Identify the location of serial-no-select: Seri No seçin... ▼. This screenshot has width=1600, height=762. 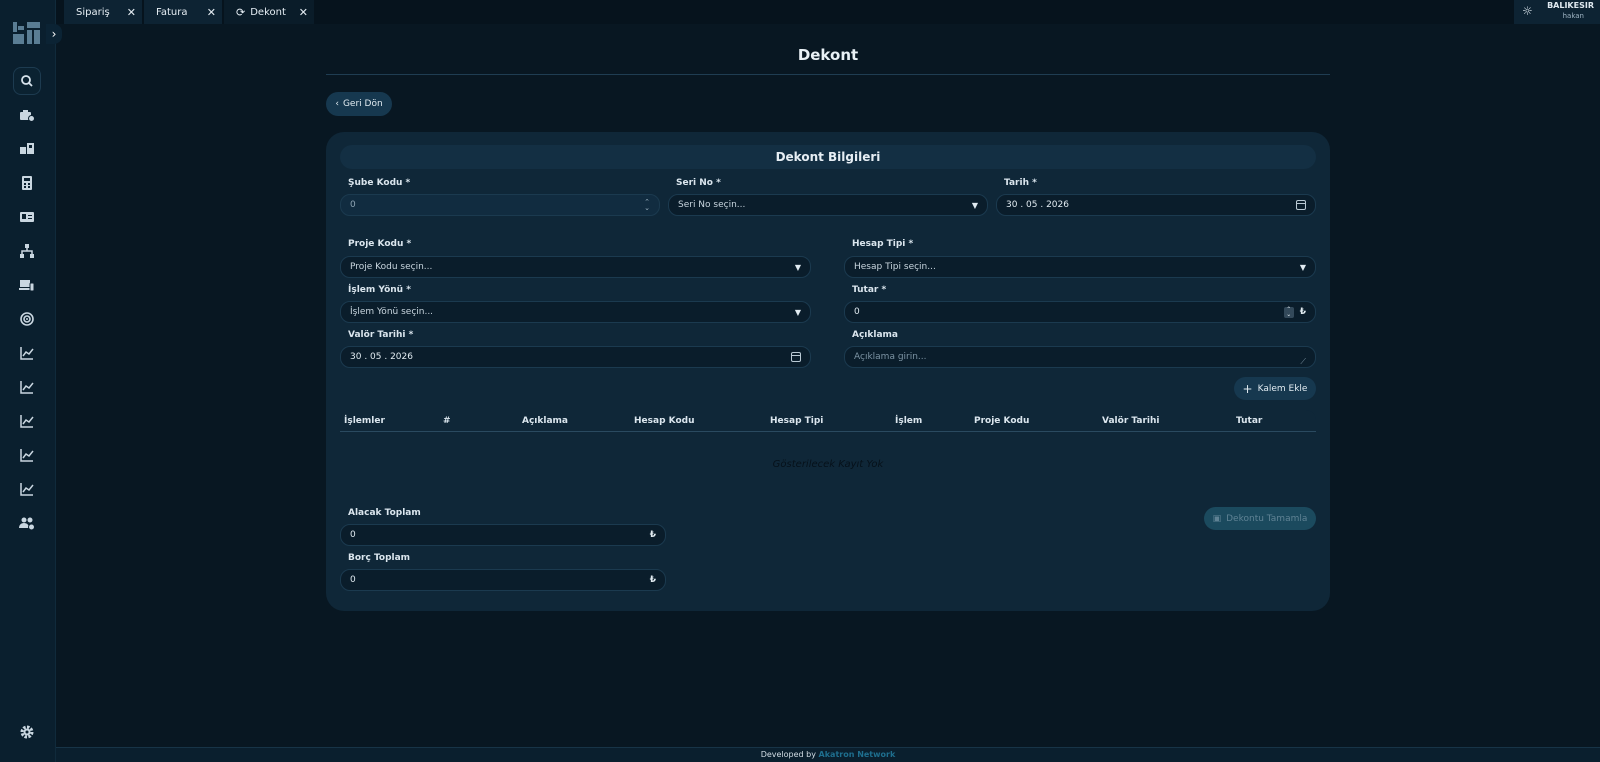
(828, 205).